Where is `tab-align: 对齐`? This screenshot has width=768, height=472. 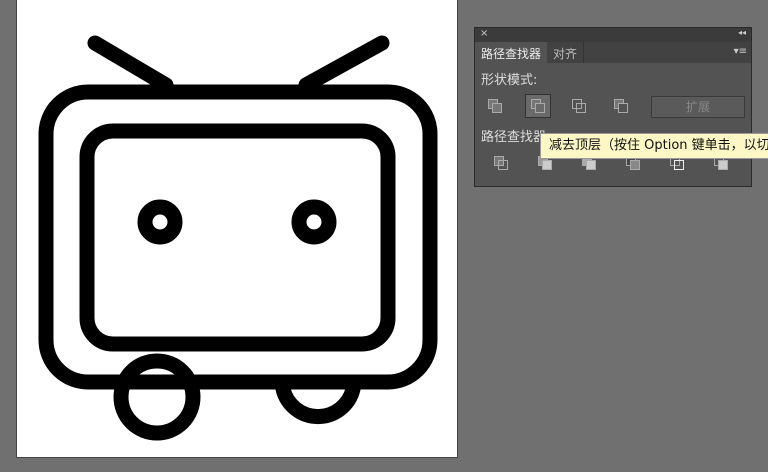 tab-align: 对齐 is located at coordinates (566, 52).